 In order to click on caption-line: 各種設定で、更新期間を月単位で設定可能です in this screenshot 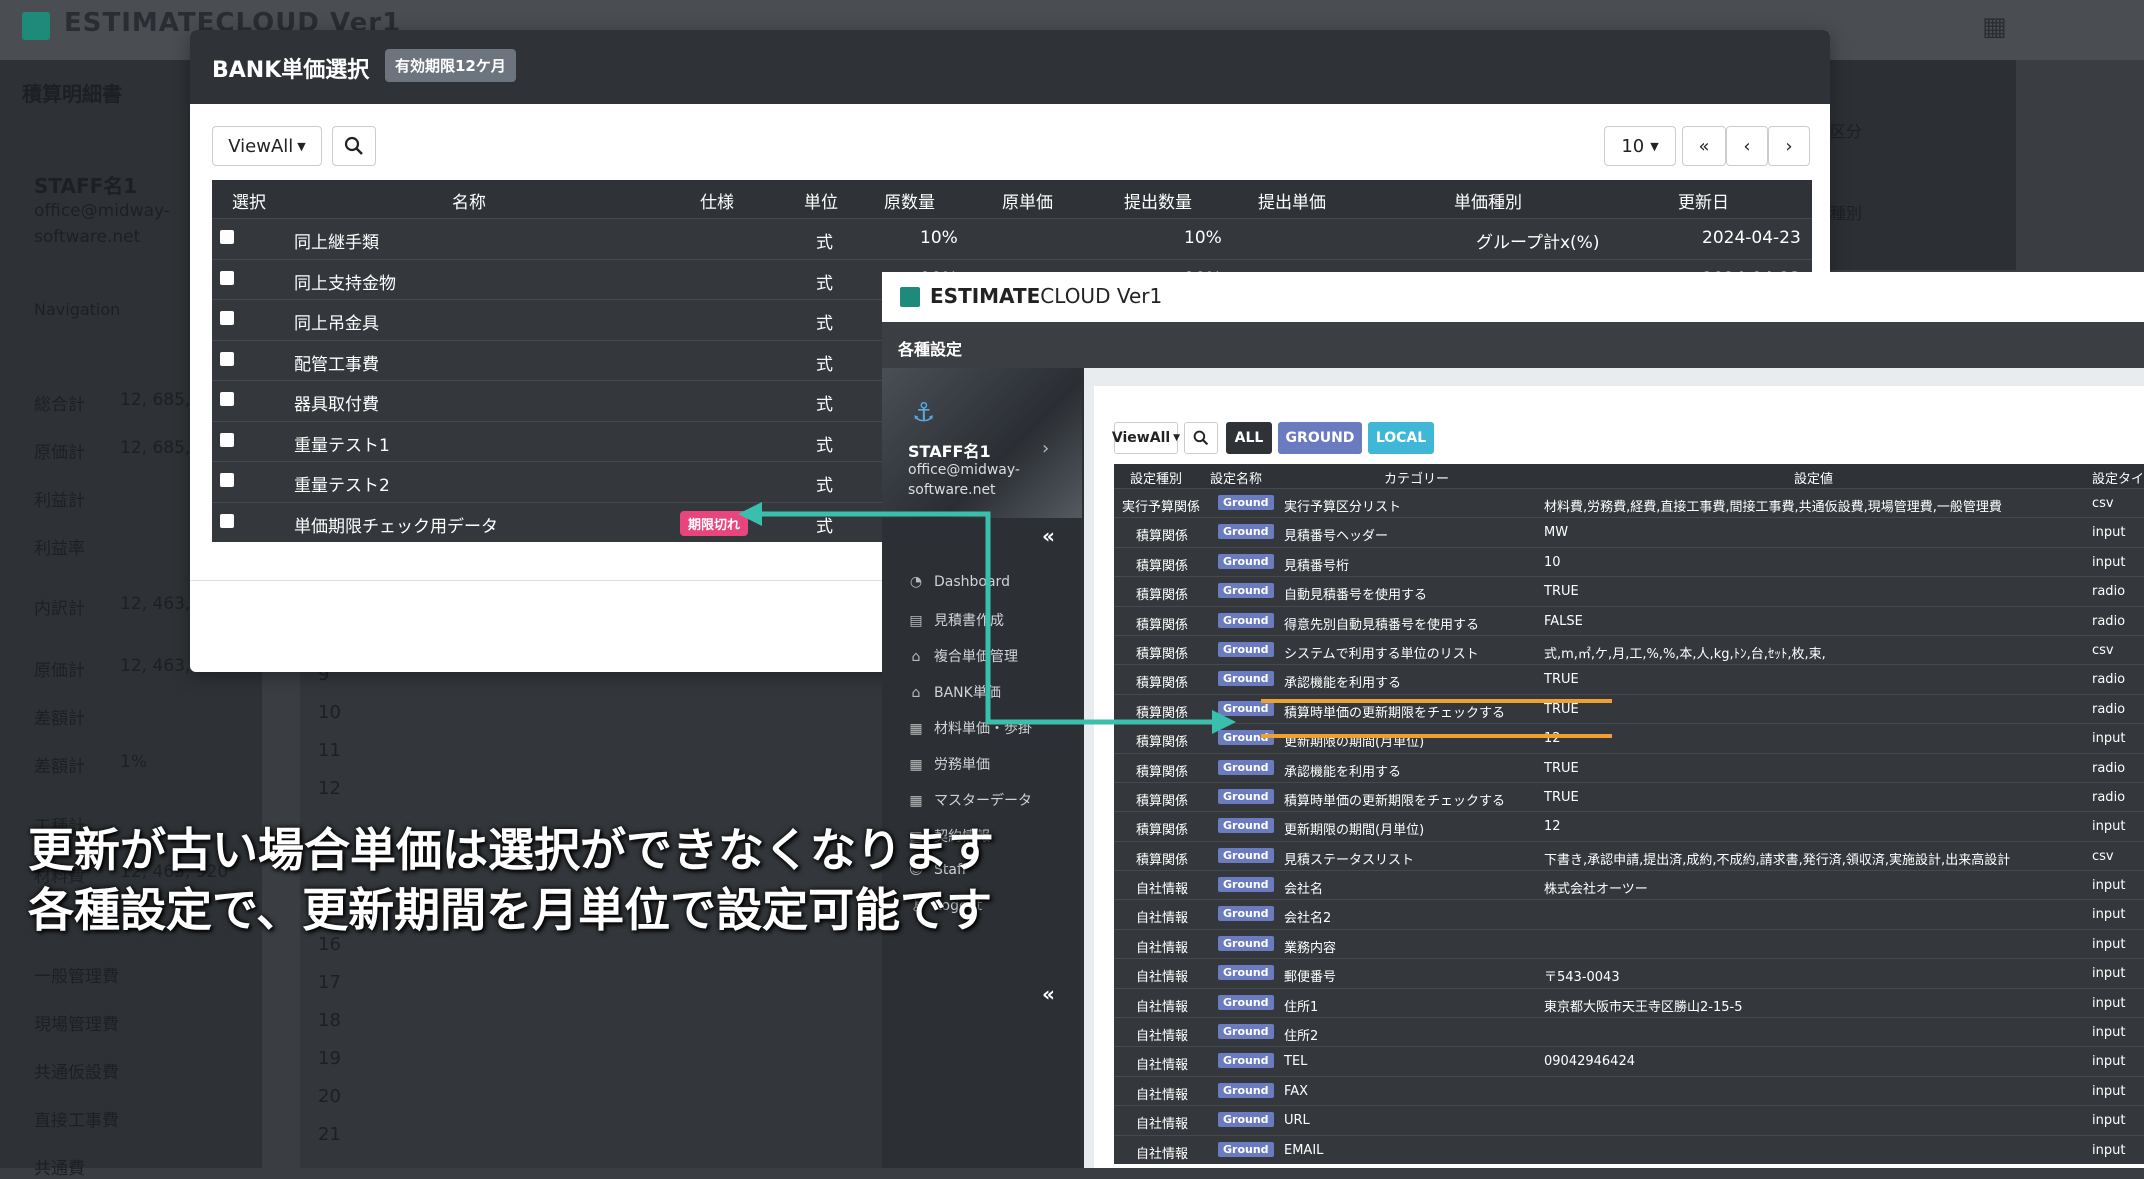, I will do `click(510, 910)`.